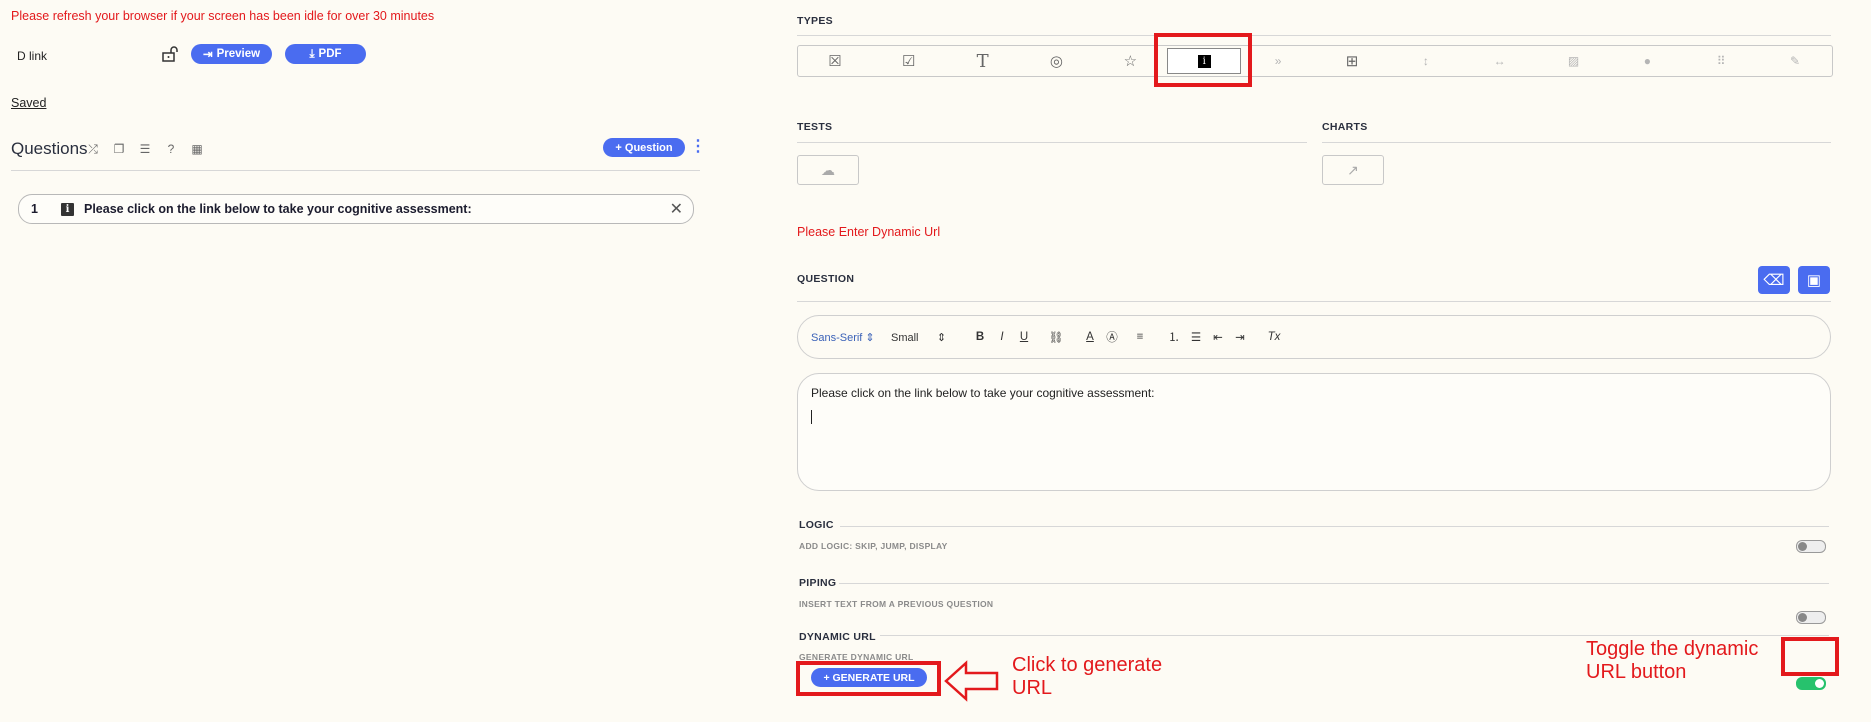  I want to click on font-value: Sans-Serif, so click(837, 337).